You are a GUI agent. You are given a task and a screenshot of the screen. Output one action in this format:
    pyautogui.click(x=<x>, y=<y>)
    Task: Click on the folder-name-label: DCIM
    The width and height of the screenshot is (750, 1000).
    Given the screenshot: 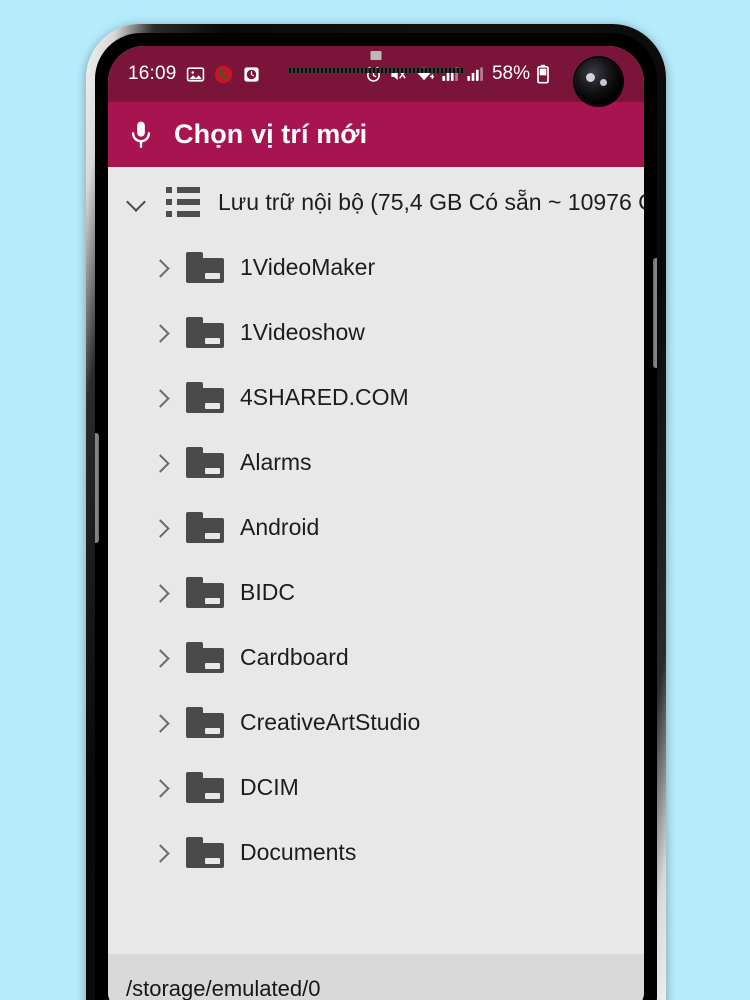 What is the action you would take?
    pyautogui.click(x=269, y=787)
    